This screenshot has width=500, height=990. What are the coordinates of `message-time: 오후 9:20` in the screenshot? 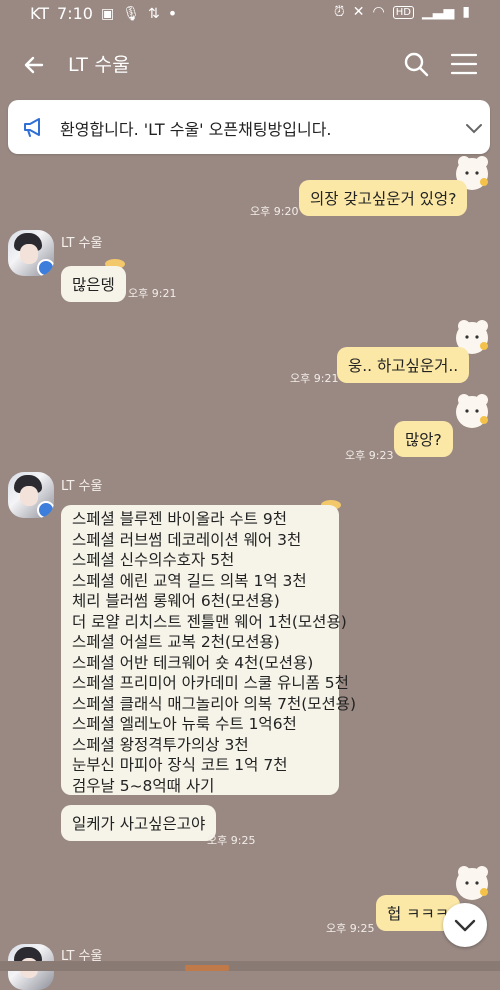 It's located at (274, 211).